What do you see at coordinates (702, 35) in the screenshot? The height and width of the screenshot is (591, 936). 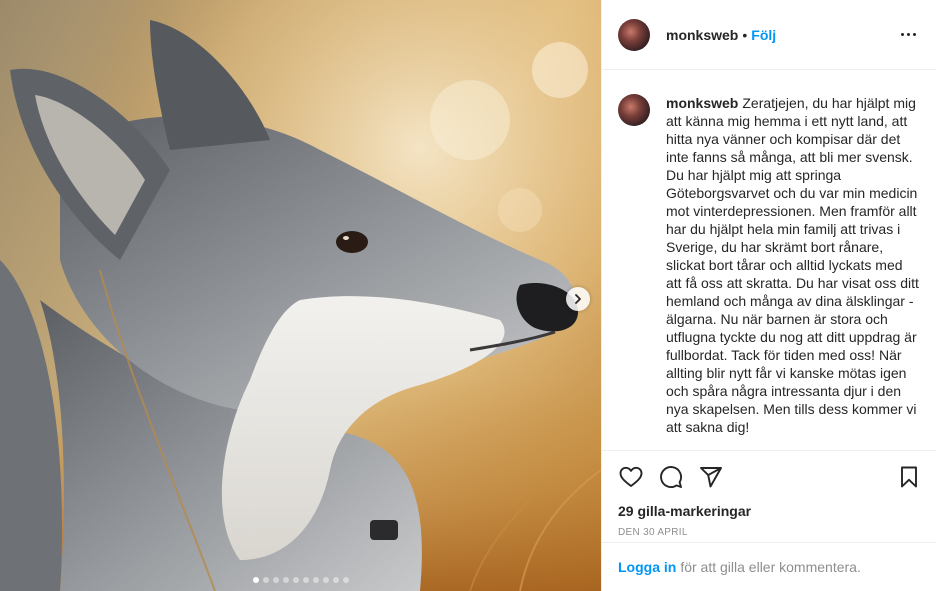 I see `header-username: monksweb` at bounding box center [702, 35].